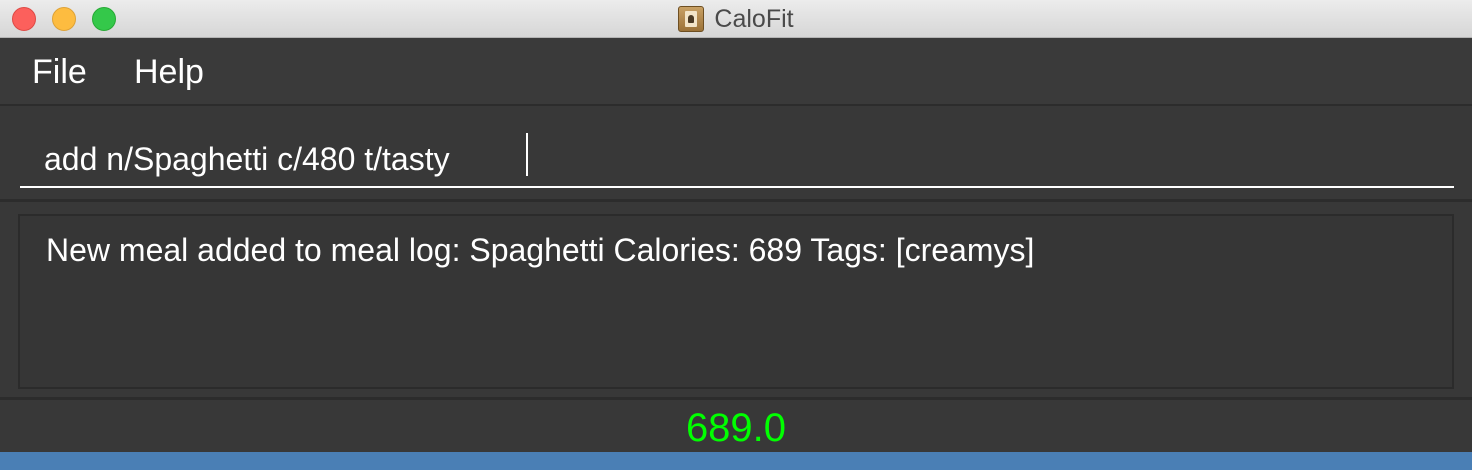  I want to click on text-caret, so click(527, 154).